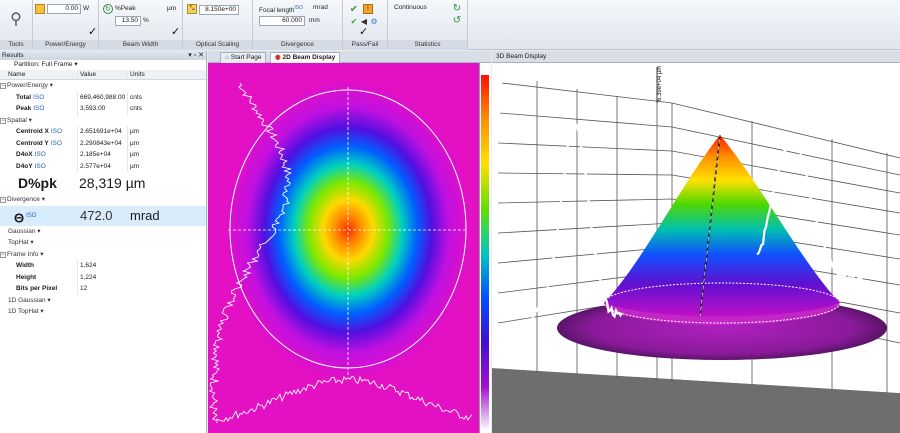 The image size is (900, 433). Describe the element at coordinates (38, 75) in the screenshot. I see `col-name: Name` at that location.